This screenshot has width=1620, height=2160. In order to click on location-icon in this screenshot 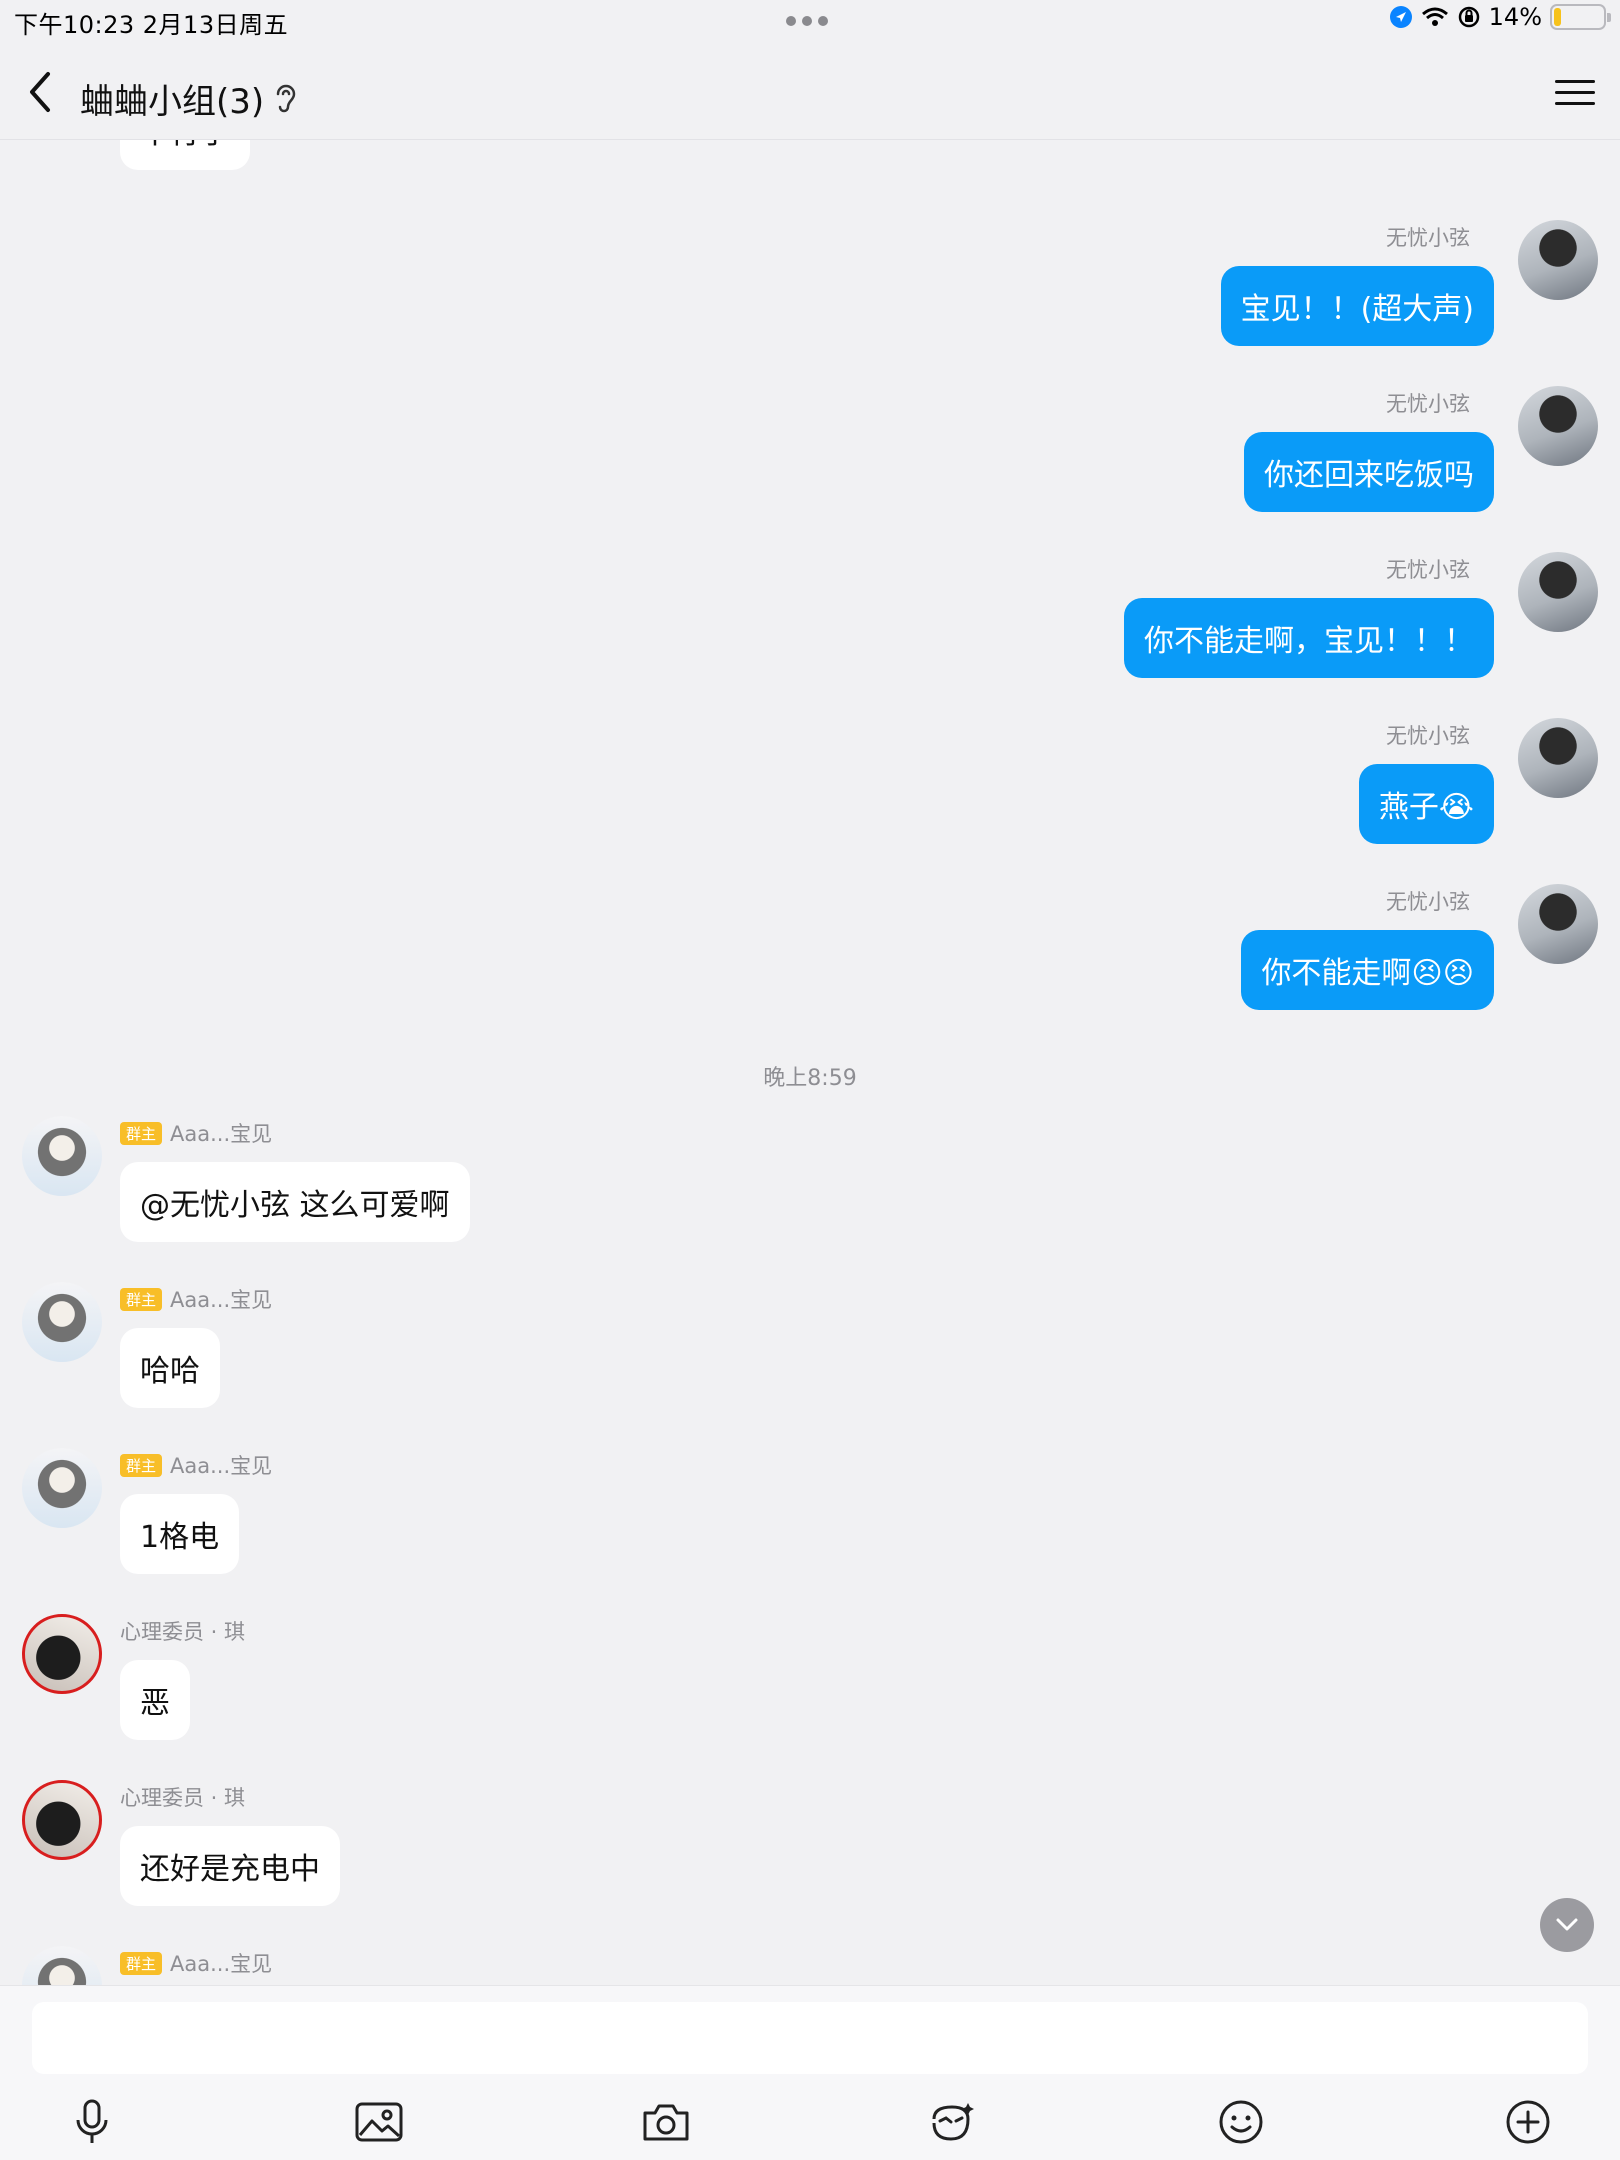, I will do `click(1400, 17)`.